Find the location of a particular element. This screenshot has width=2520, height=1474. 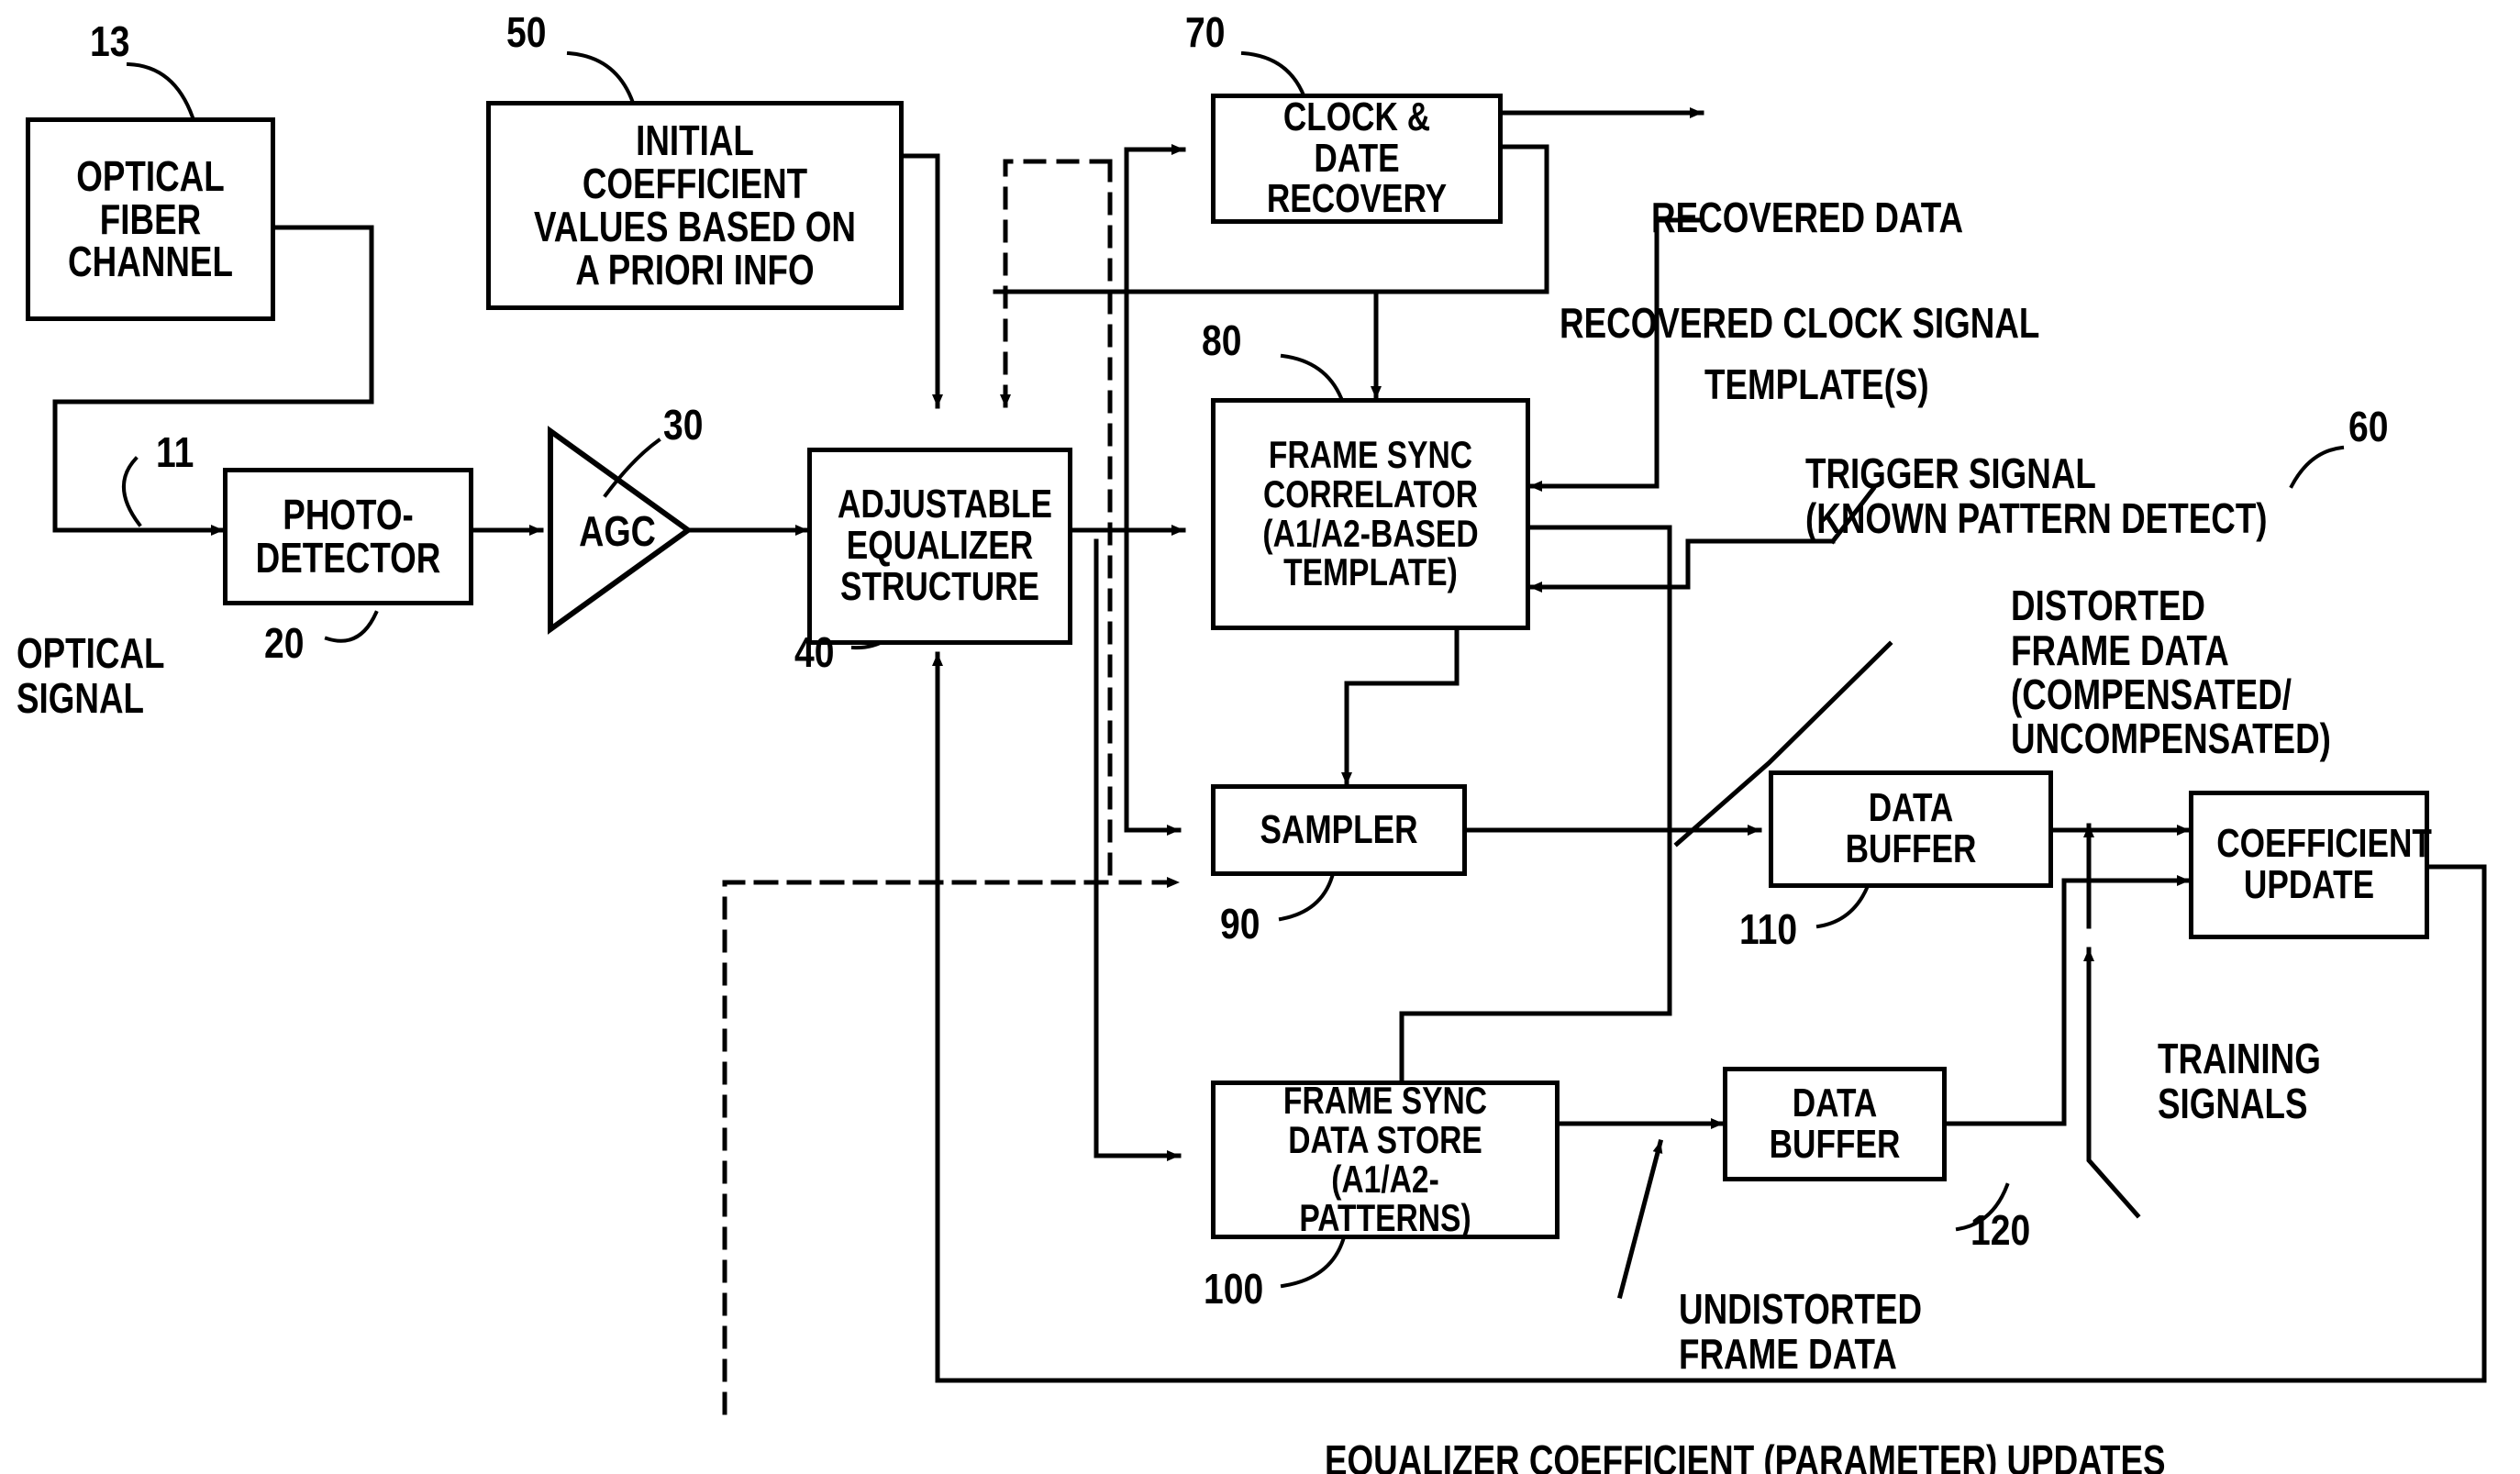

block-label-frame-sync-data-store: FRAME SYNC DATA STORE (A1/A2-PATTERNS) is located at coordinates (1385, 1159).